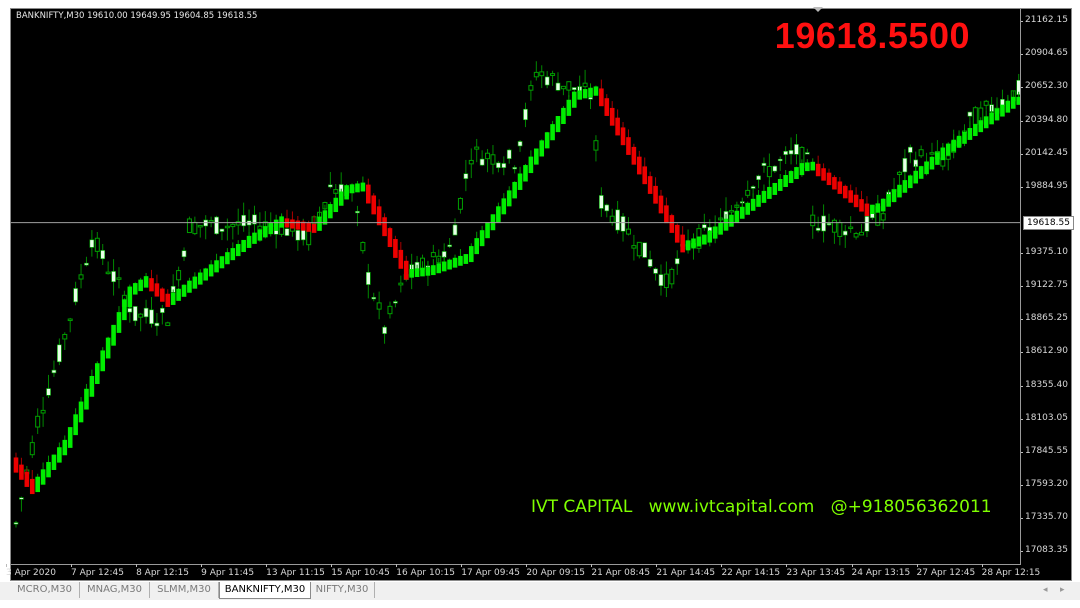  Describe the element at coordinates (45, 590) in the screenshot. I see `chart-tab-mcro-m30: MCRO,M30` at that location.